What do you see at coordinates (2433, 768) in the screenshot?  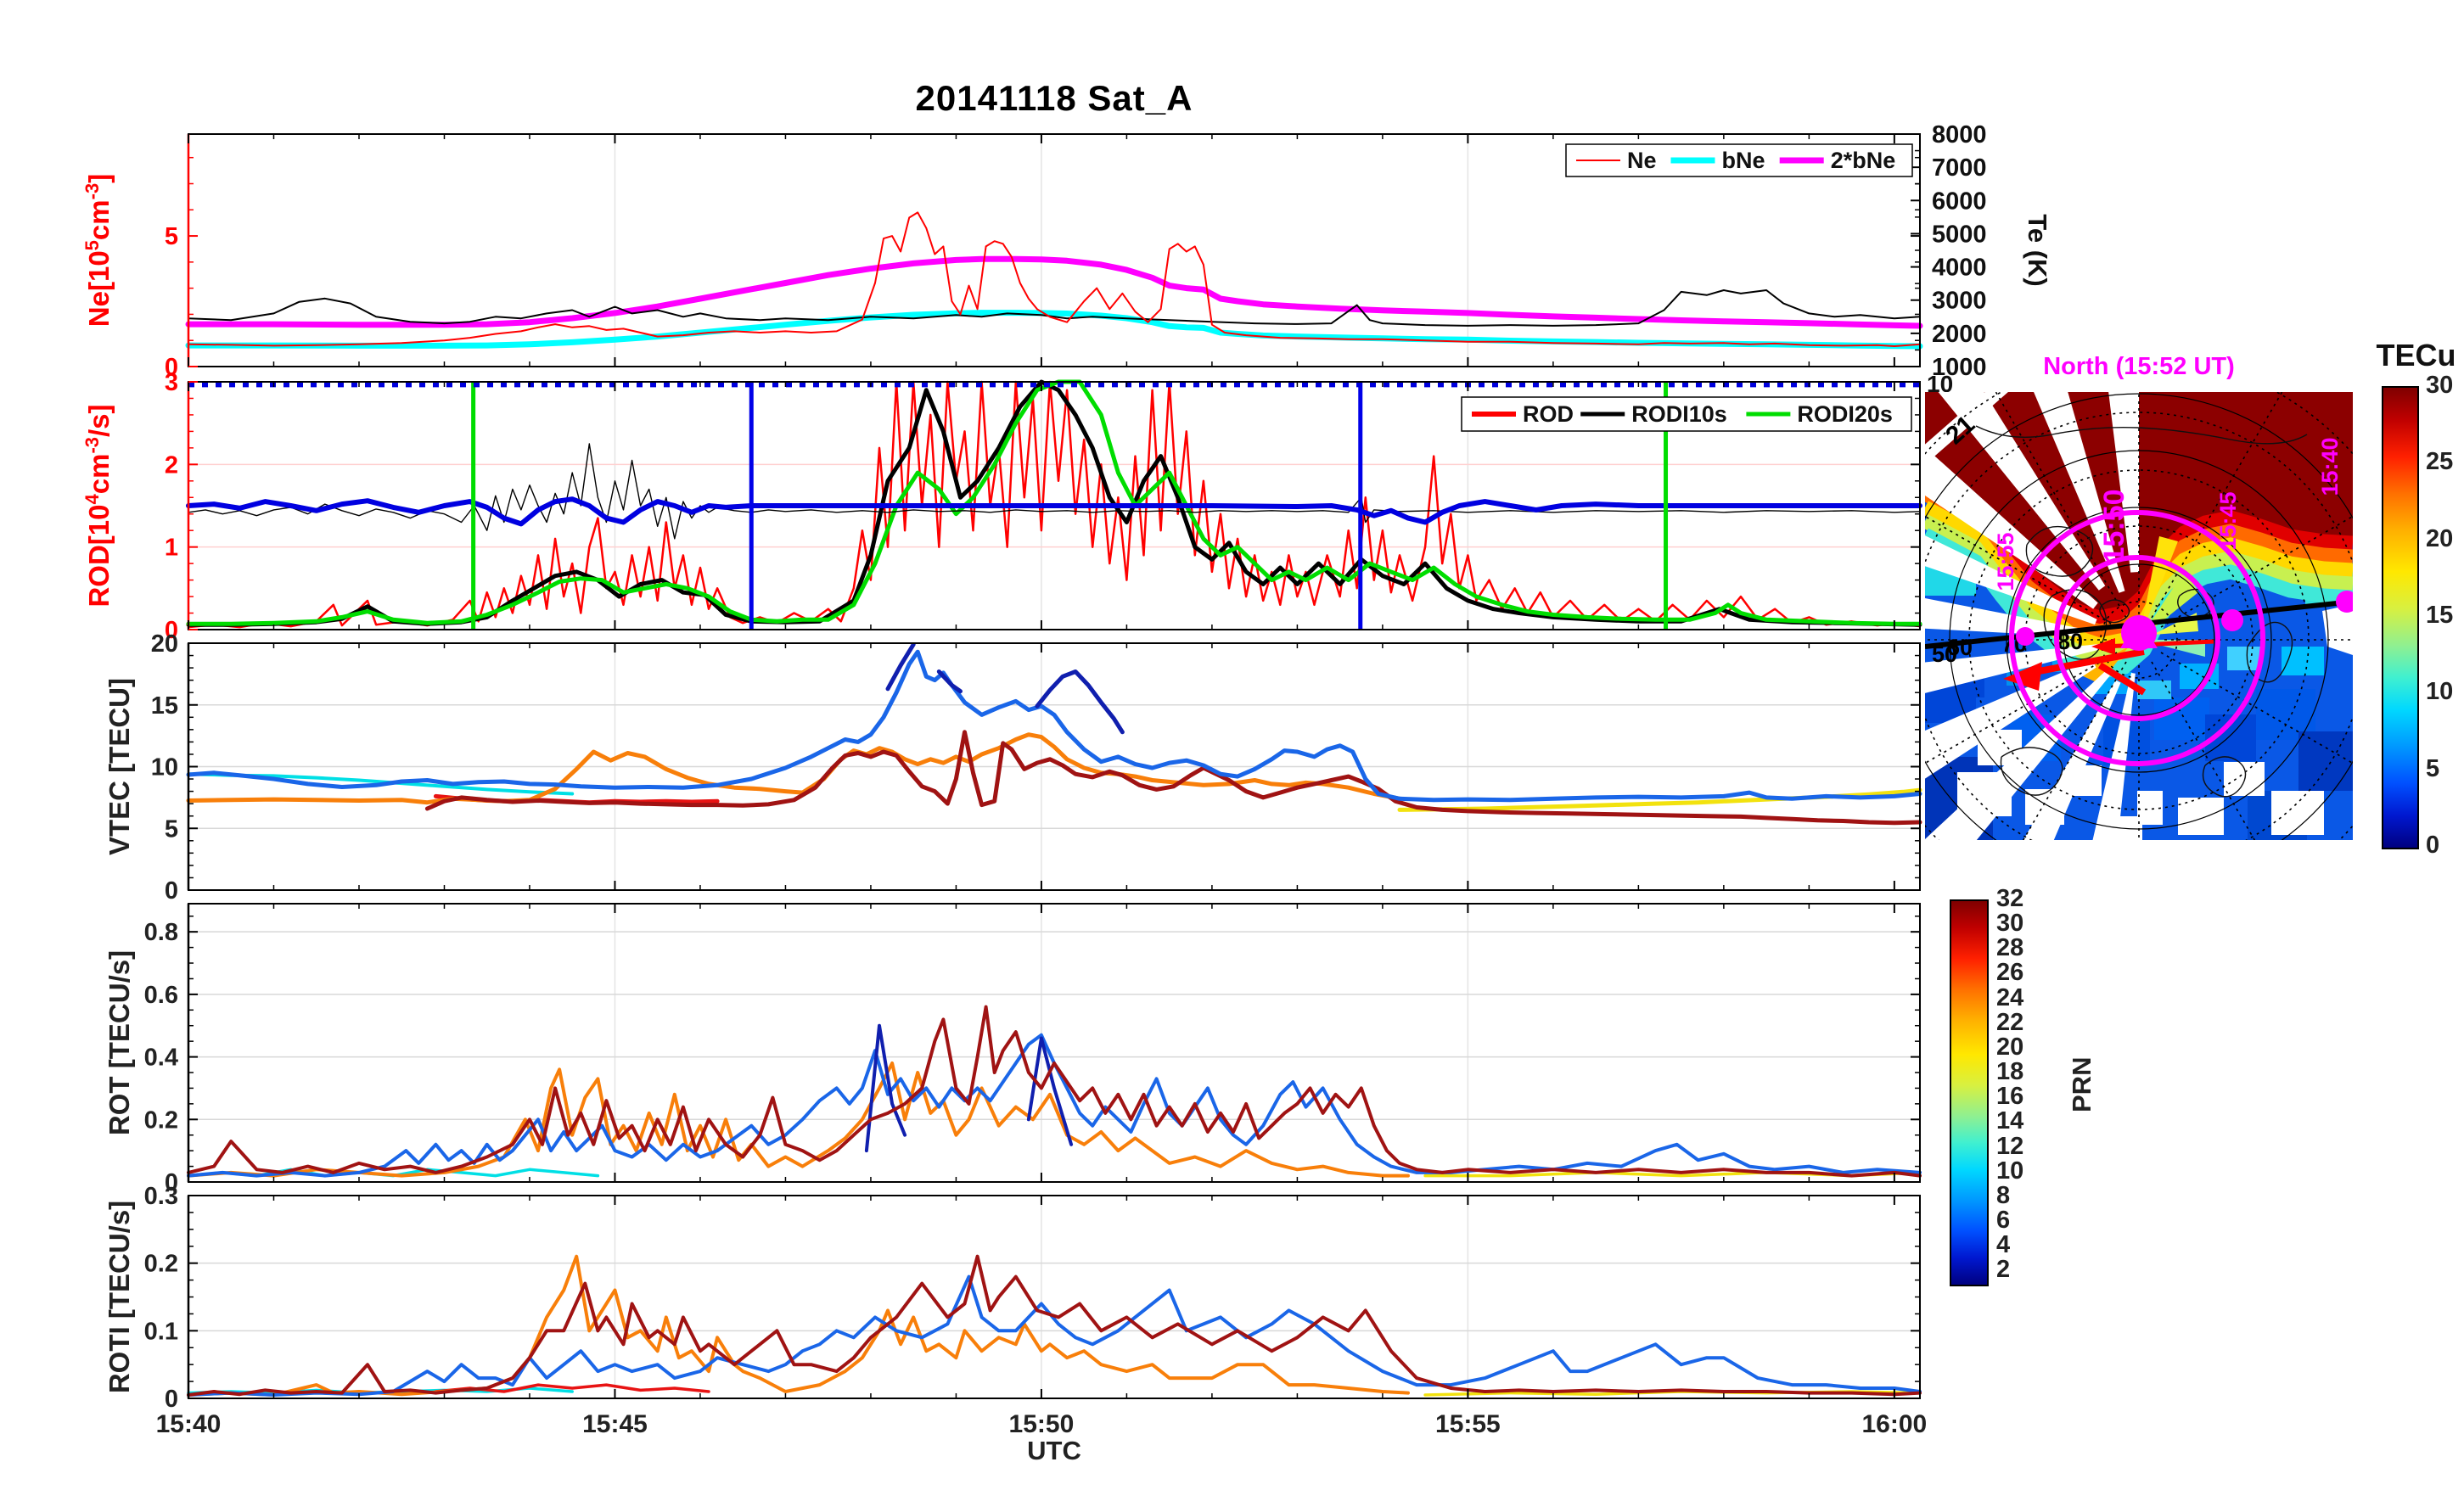 I see `tecu-tick-label: 5` at bounding box center [2433, 768].